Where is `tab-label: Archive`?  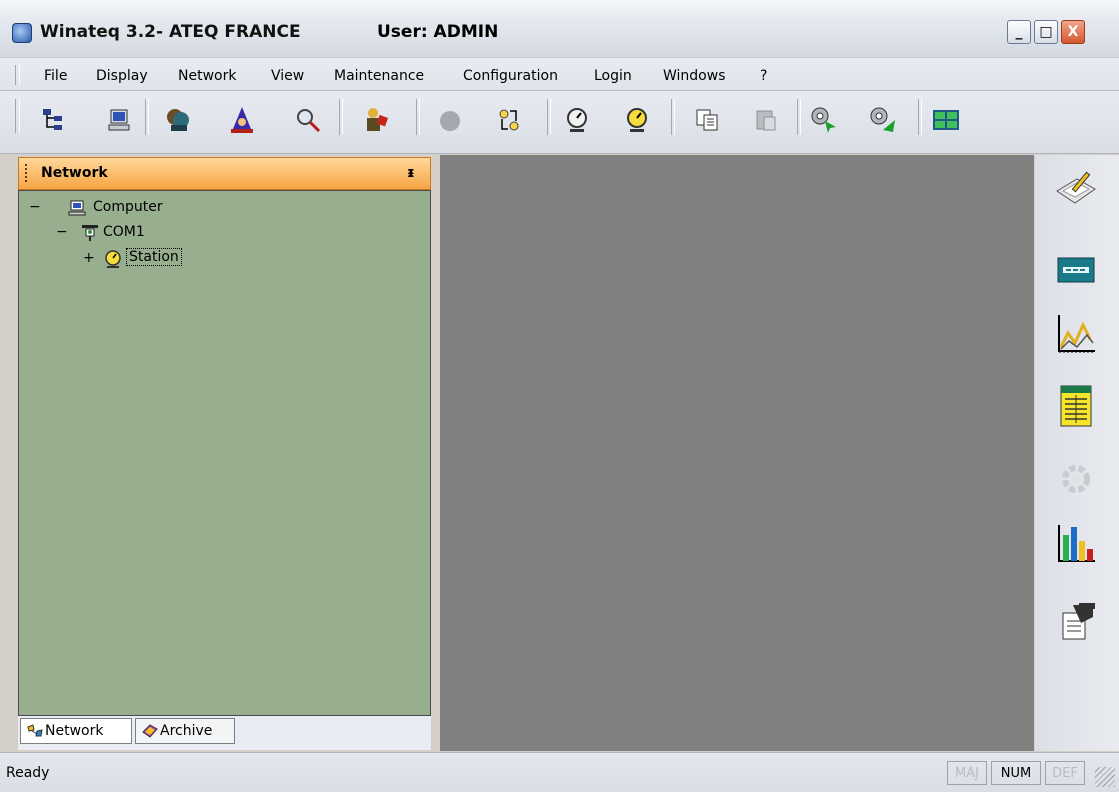 tab-label: Archive is located at coordinates (186, 731).